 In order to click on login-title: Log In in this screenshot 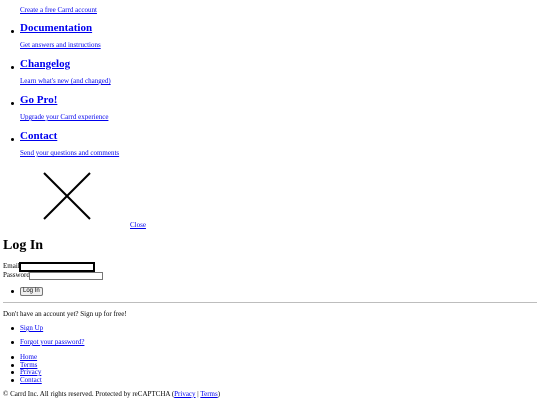, I will do `click(23, 245)`.